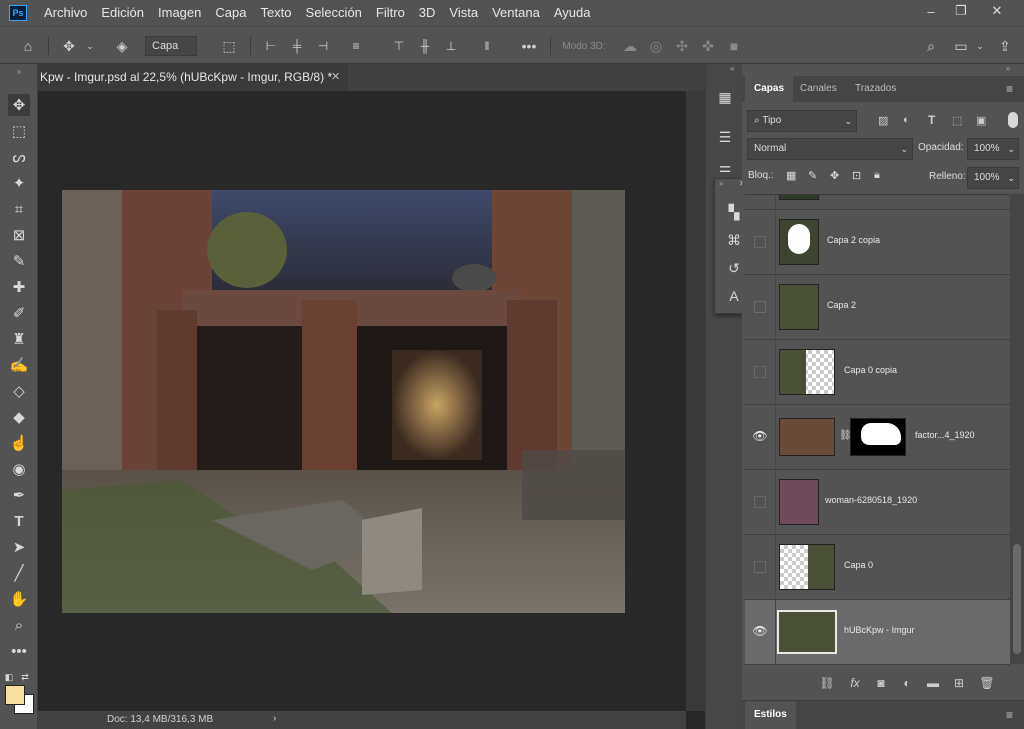  What do you see at coordinates (725, 167) in the screenshot?
I see `adjustments-icon: ⚌` at bounding box center [725, 167].